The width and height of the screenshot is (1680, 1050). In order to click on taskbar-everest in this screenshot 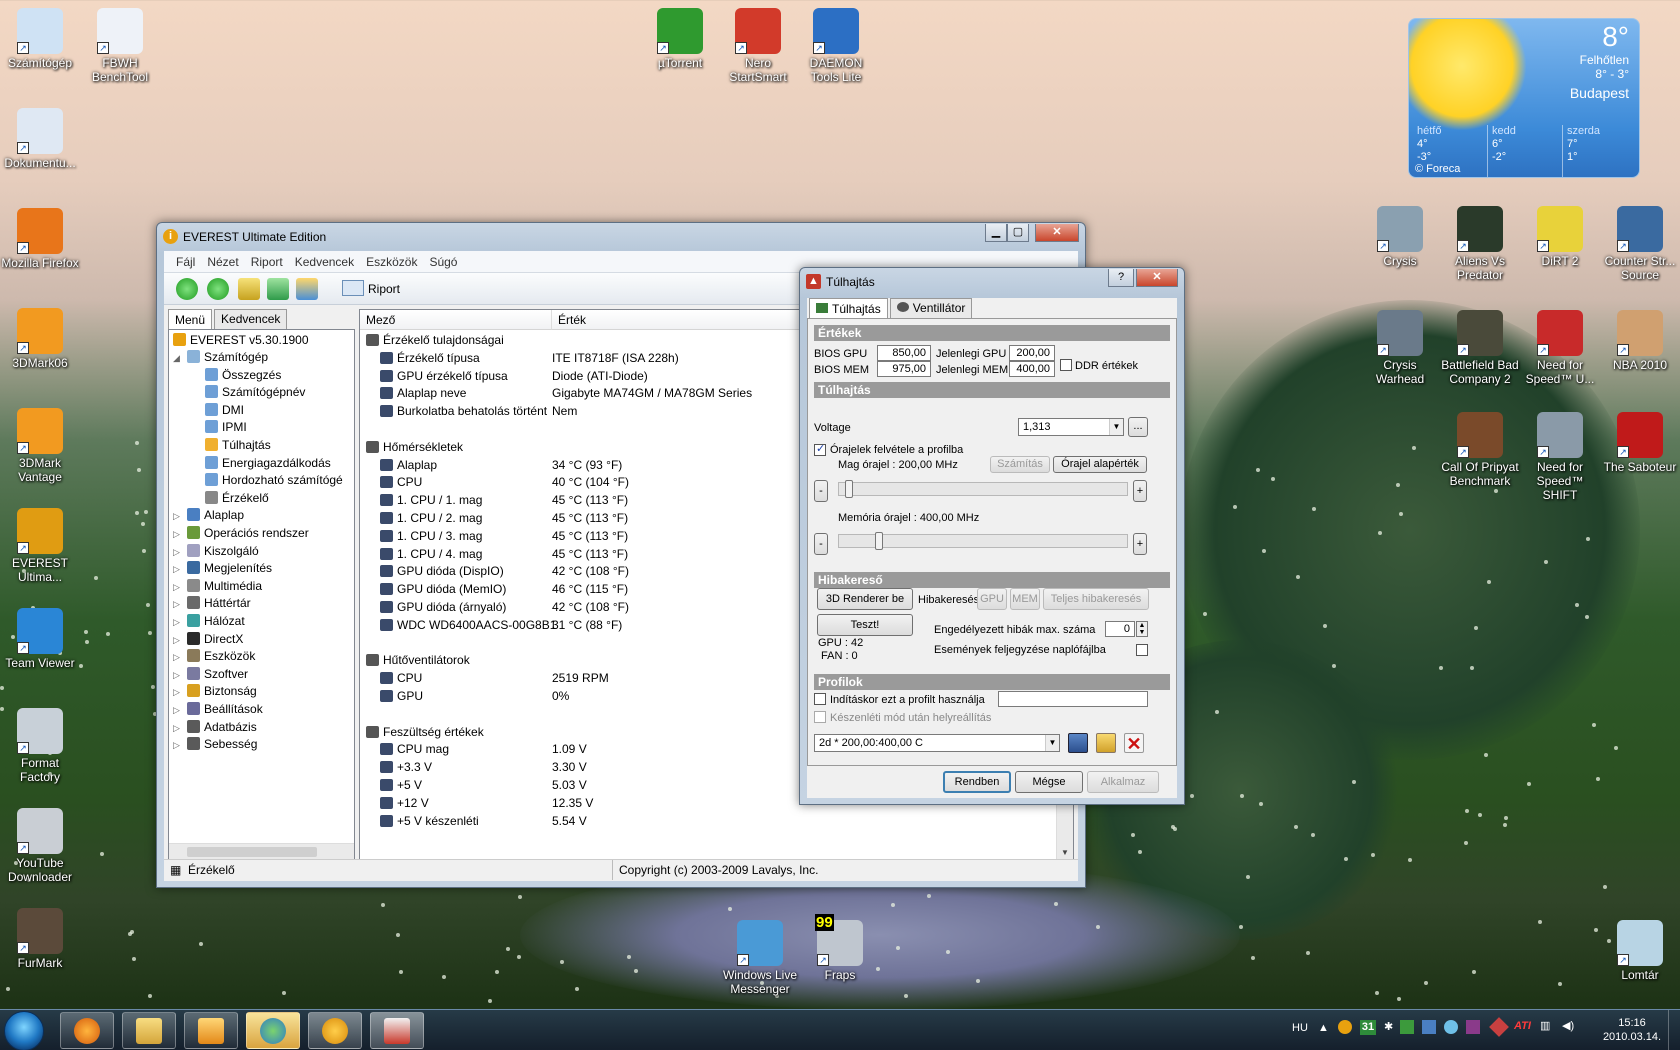, I will do `click(335, 1030)`.